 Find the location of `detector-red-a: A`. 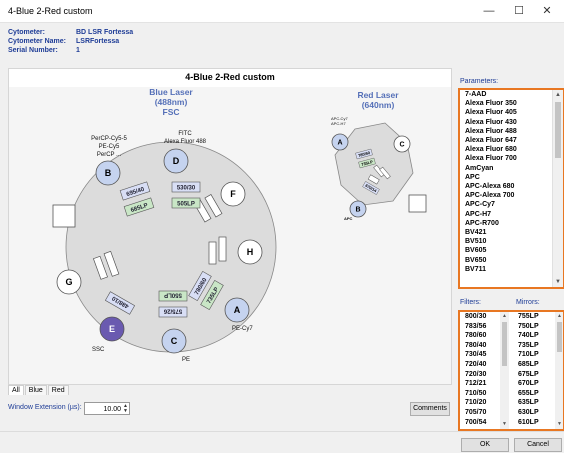

detector-red-a: A is located at coordinates (340, 142).